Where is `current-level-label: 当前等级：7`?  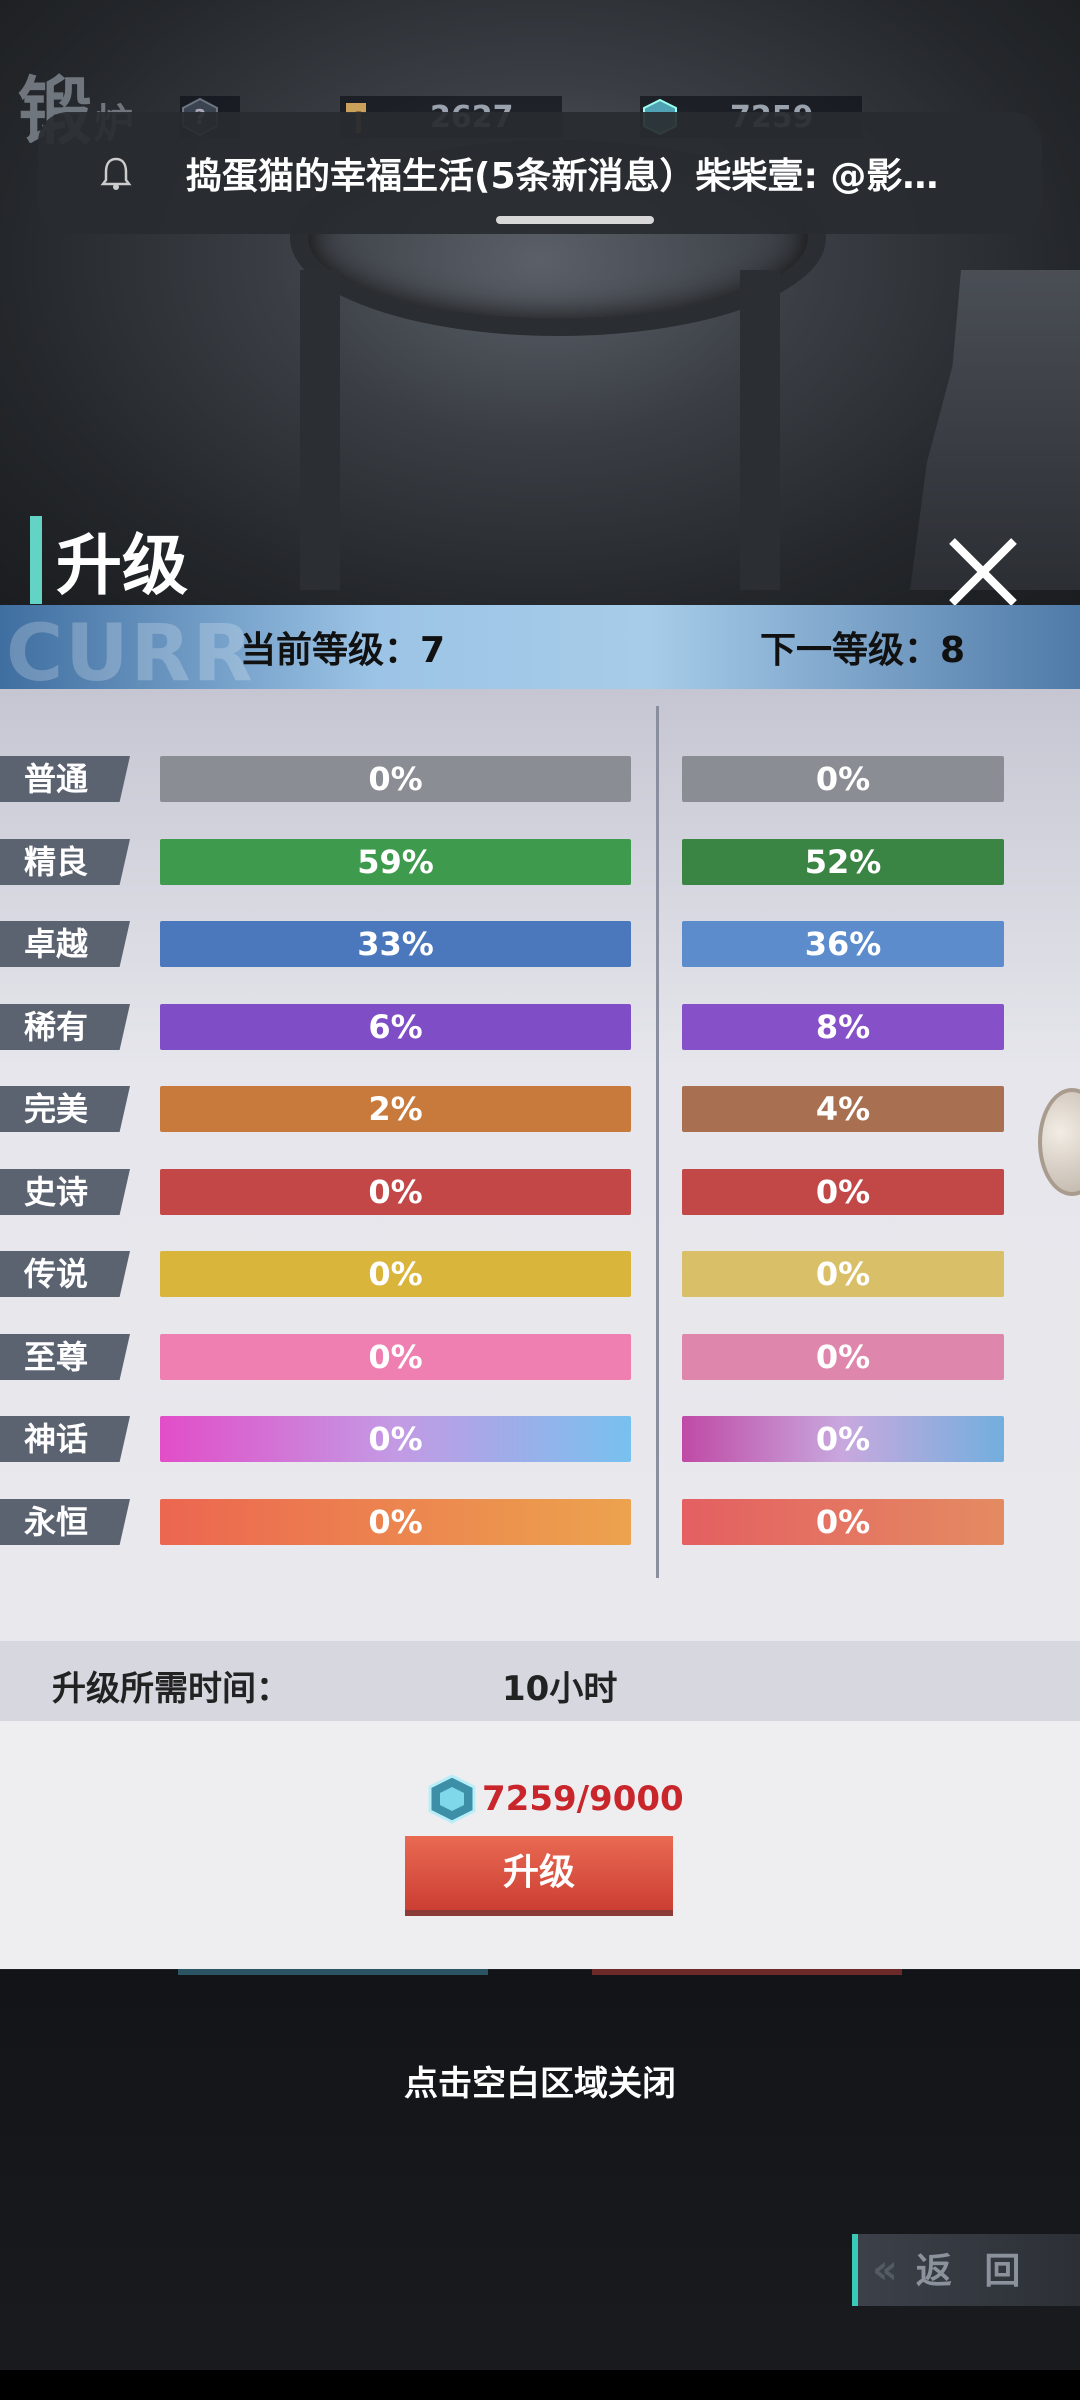
current-level-label: 当前等级：7 is located at coordinates (343, 650).